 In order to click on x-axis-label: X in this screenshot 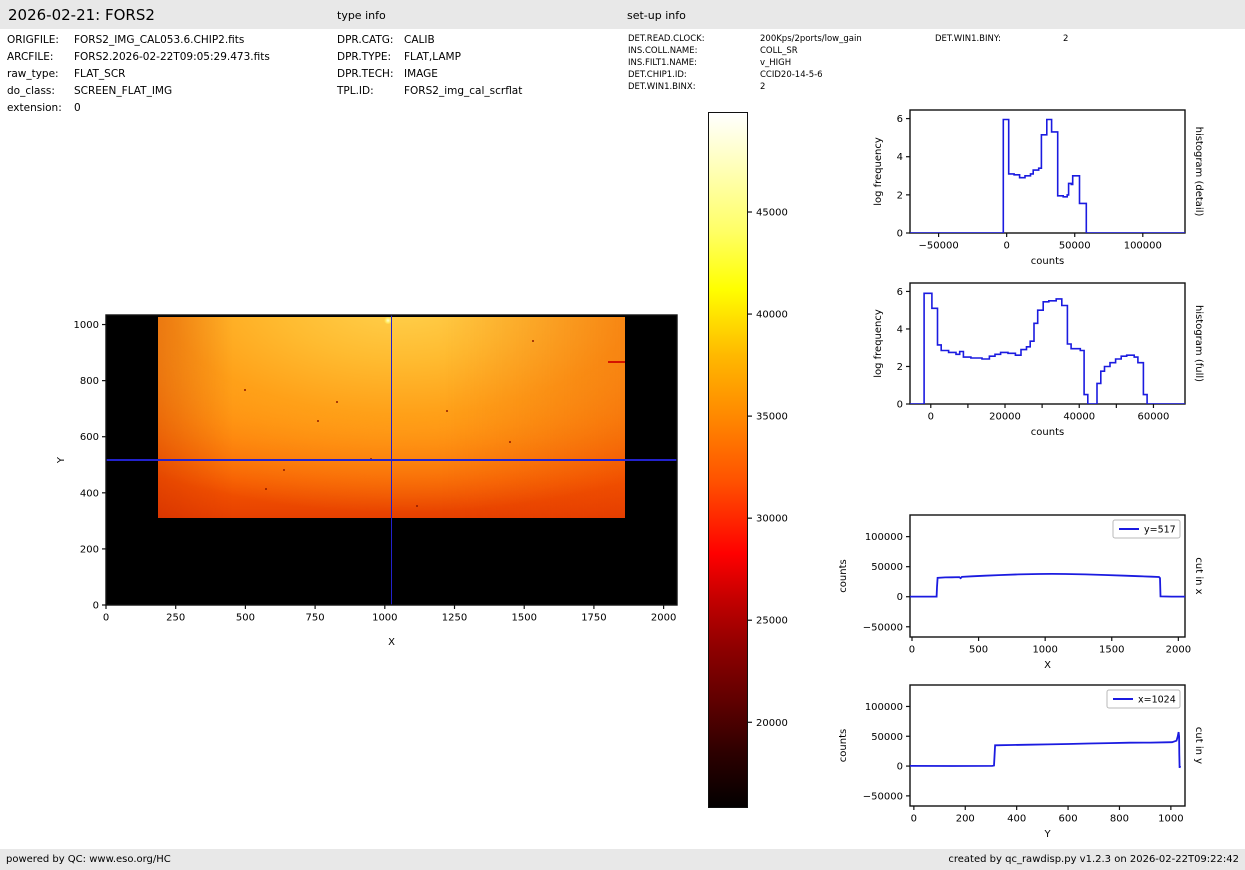, I will do `click(391, 642)`.